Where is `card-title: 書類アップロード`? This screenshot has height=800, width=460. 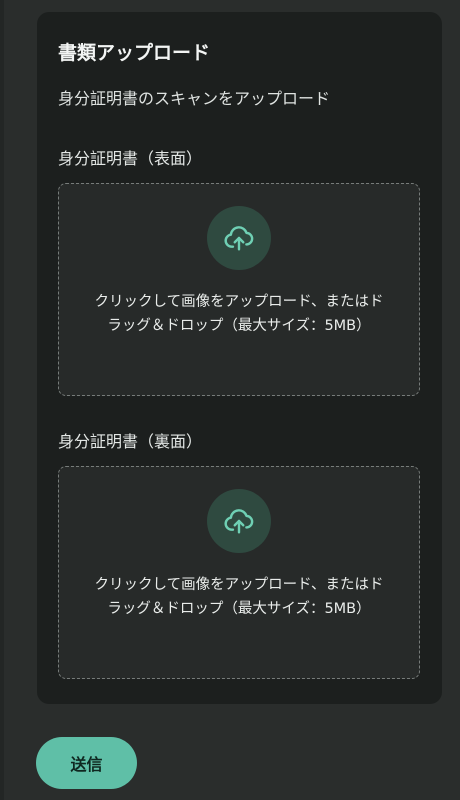
card-title: 書類アップロード is located at coordinates (134, 53).